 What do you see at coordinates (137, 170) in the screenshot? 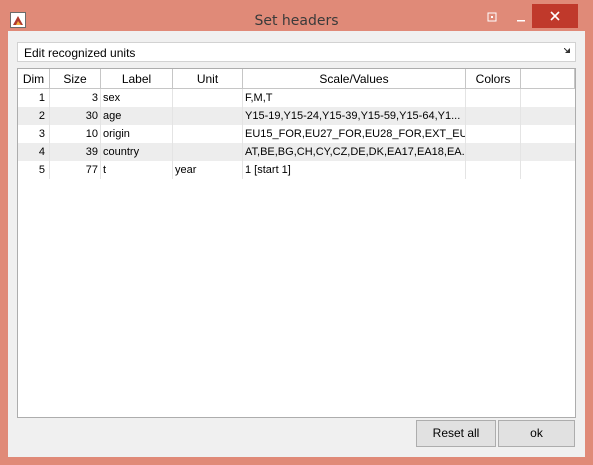
I see `cell-label: t` at bounding box center [137, 170].